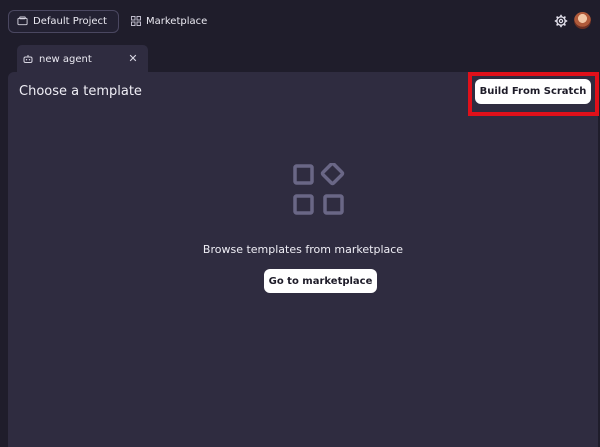  Describe the element at coordinates (28, 59) in the screenshot. I see `agent-icon` at that location.